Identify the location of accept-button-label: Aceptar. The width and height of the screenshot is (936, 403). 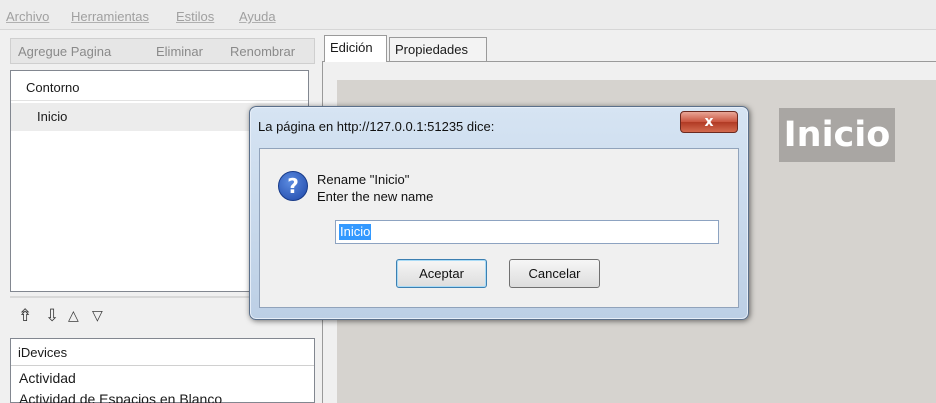
(441, 273).